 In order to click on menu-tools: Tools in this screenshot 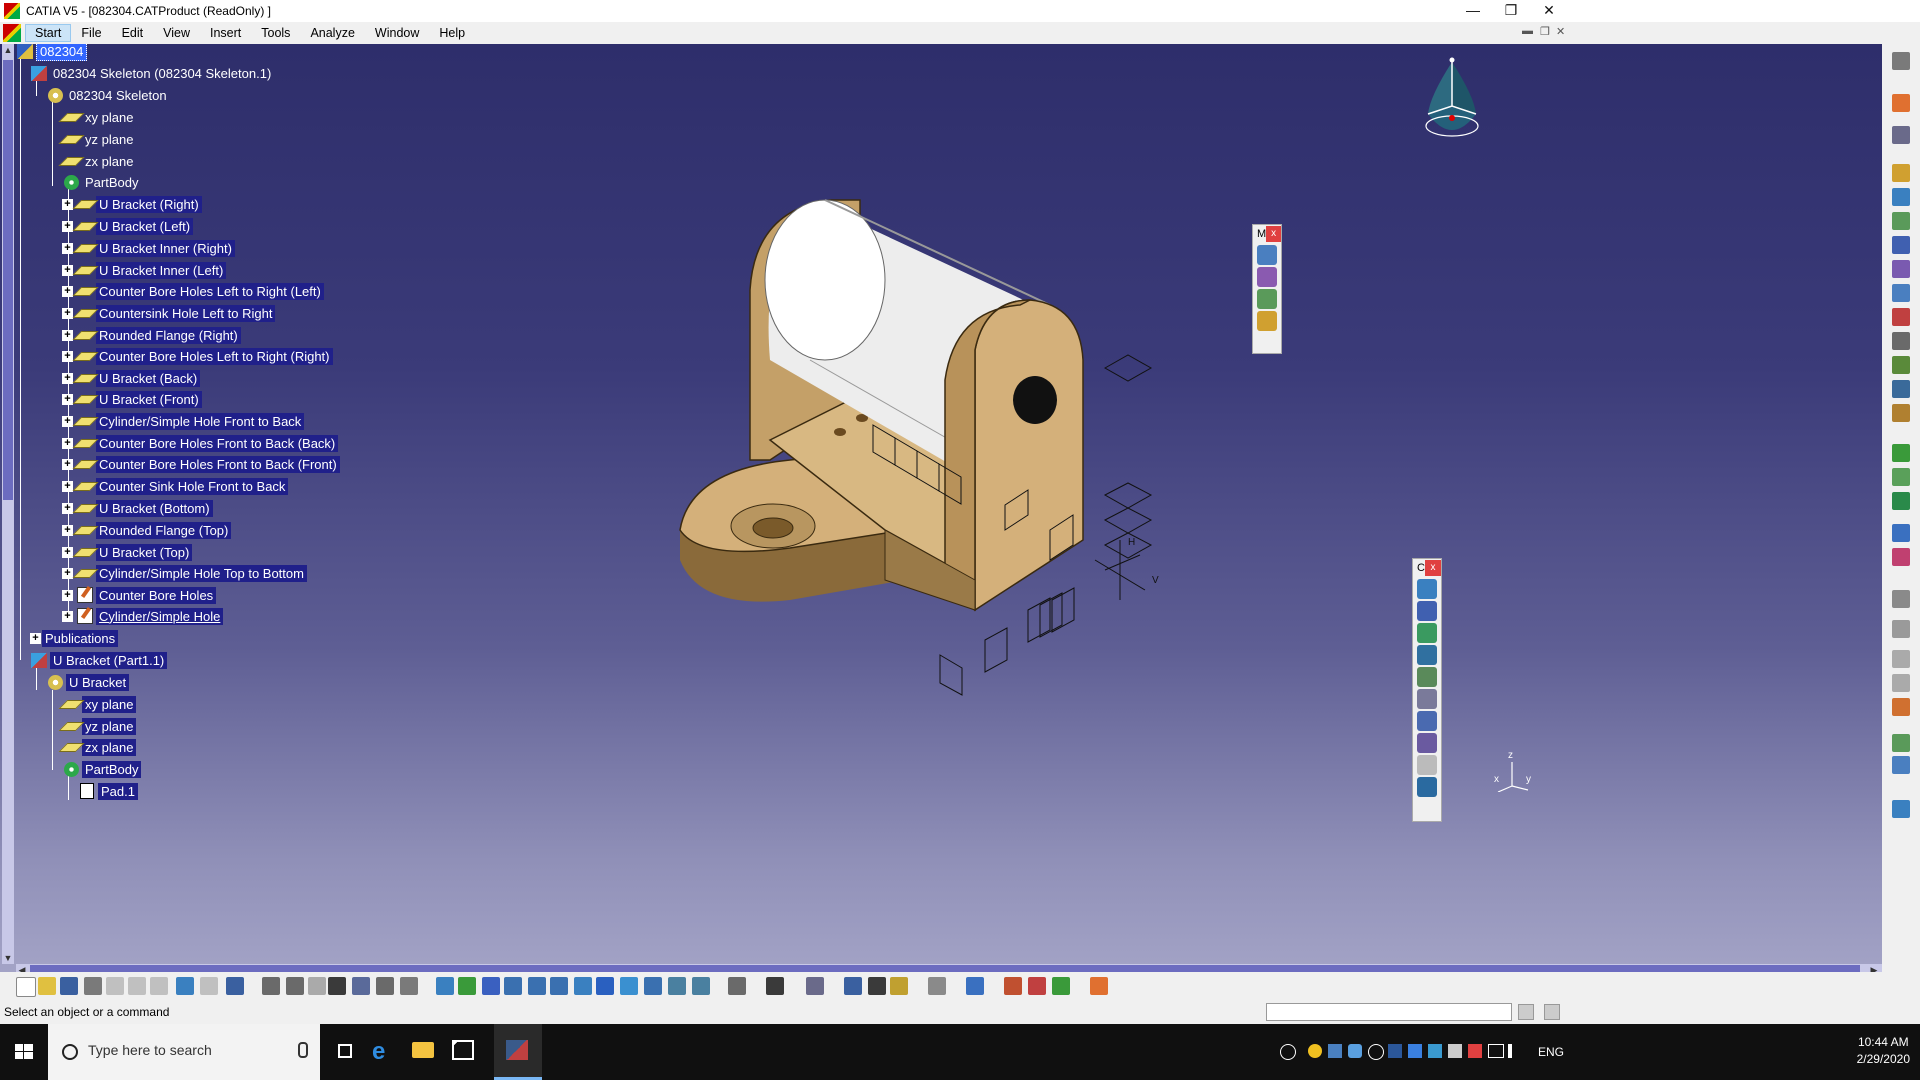, I will do `click(275, 33)`.